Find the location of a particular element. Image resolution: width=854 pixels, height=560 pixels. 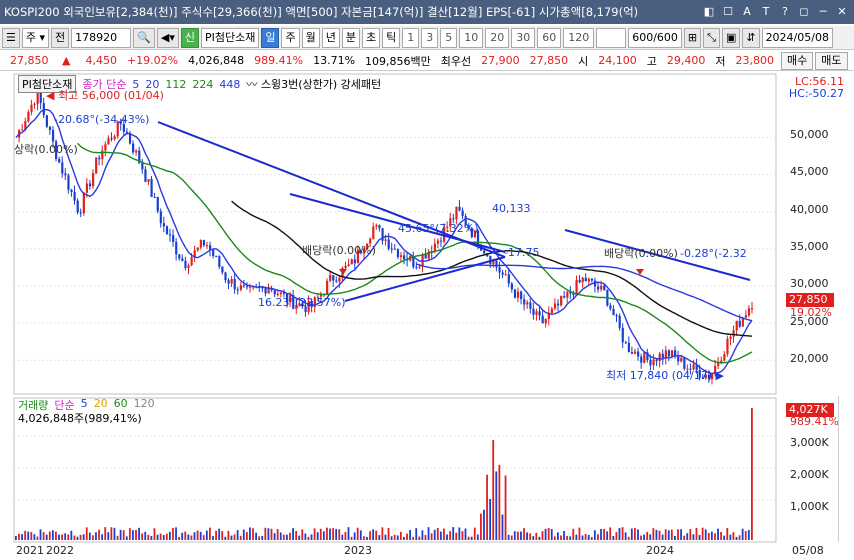

stock-name: PI첨단소재 is located at coordinates (230, 37).